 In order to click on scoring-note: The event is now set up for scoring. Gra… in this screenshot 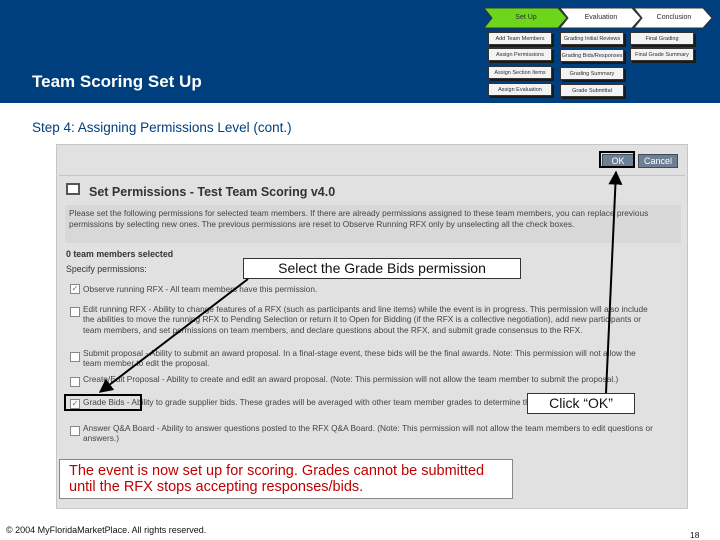, I will do `click(286, 479)`.